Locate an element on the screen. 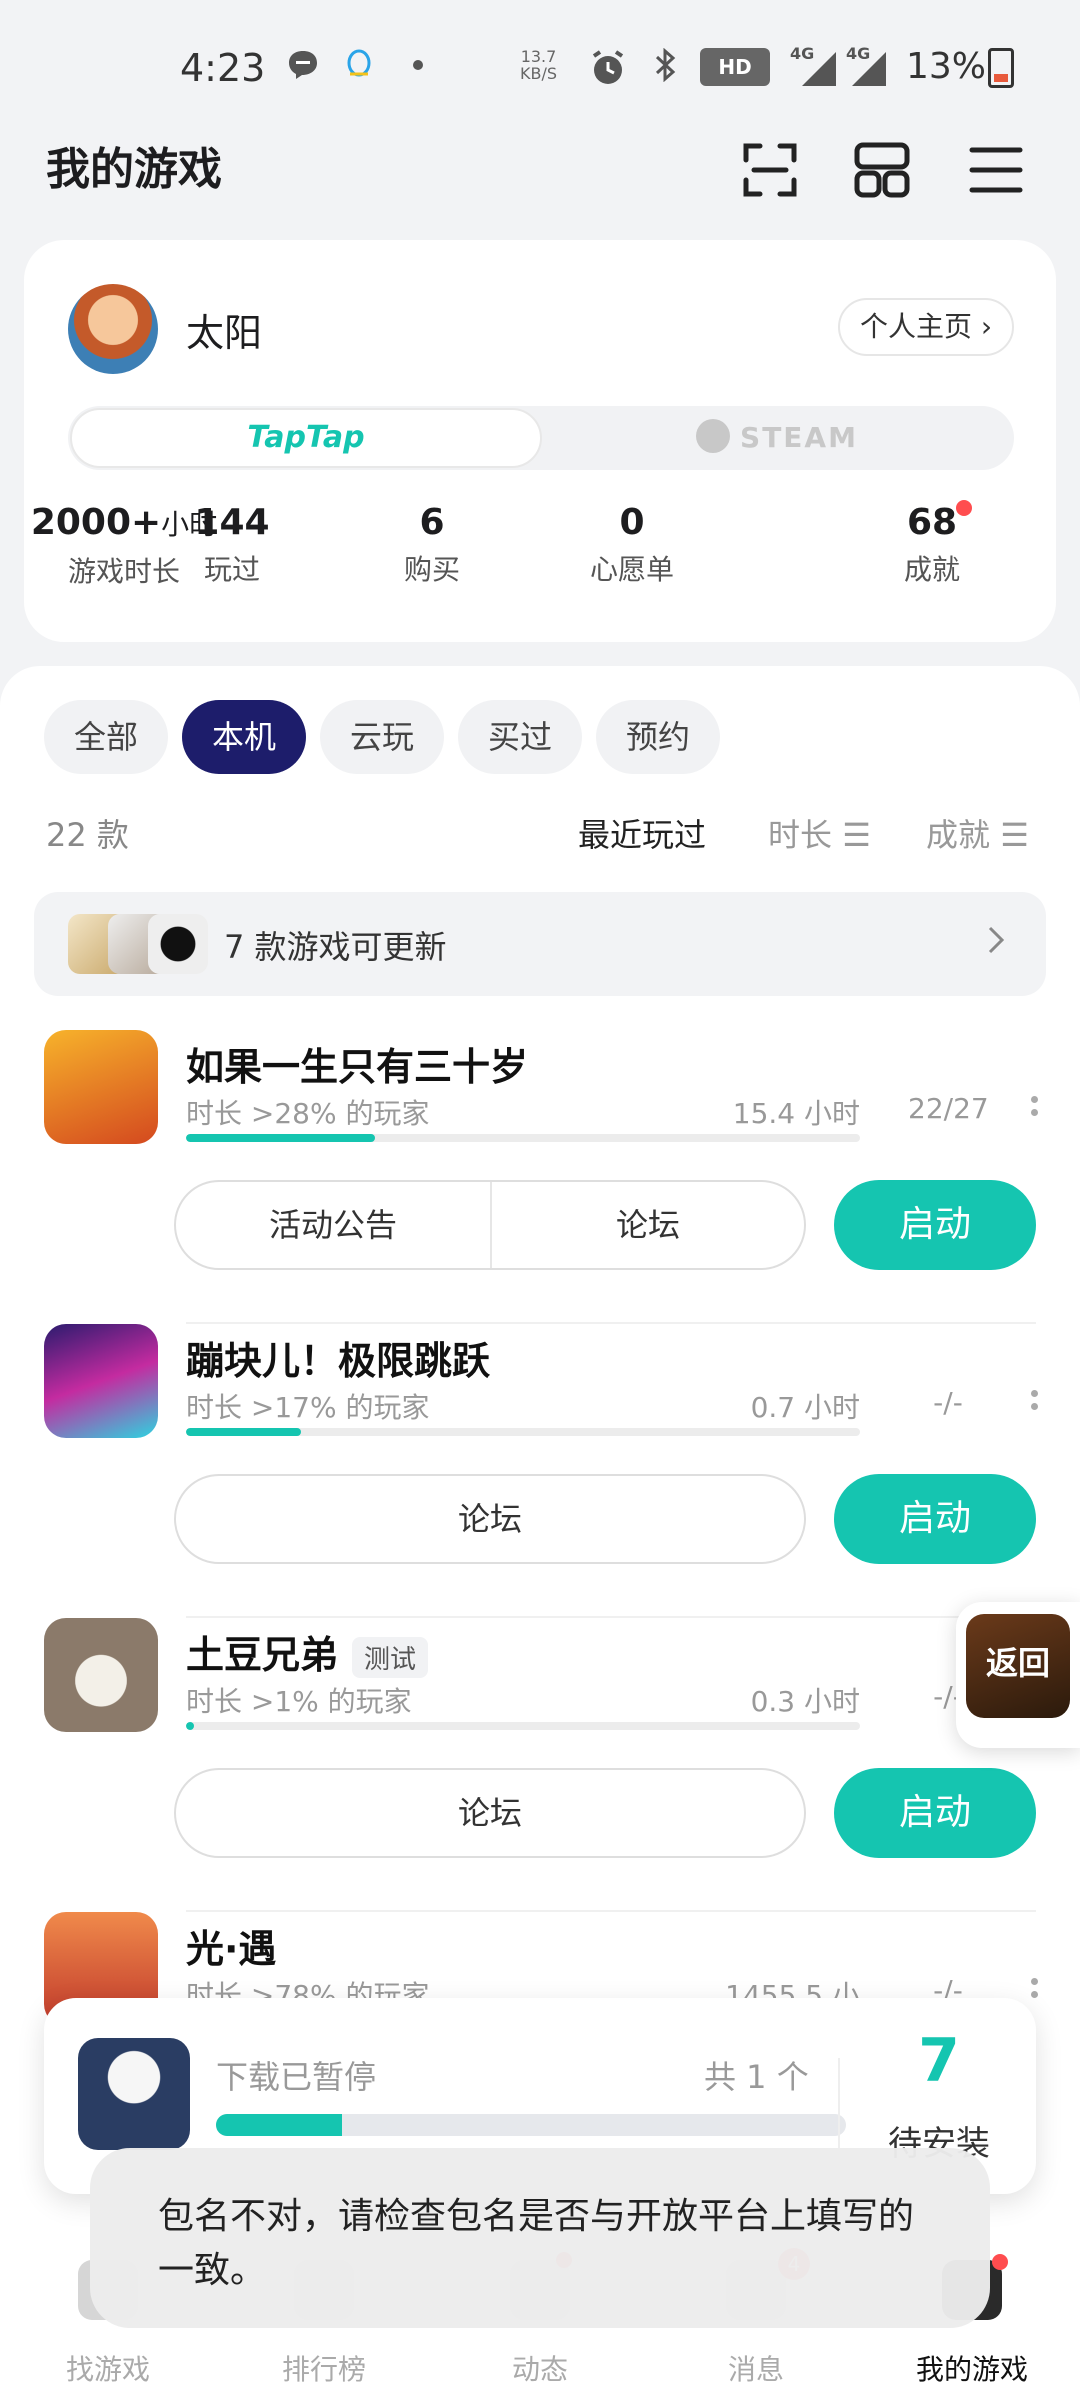 This screenshot has width=1080, height=2400. chevron-right-icon is located at coordinates (996, 940).